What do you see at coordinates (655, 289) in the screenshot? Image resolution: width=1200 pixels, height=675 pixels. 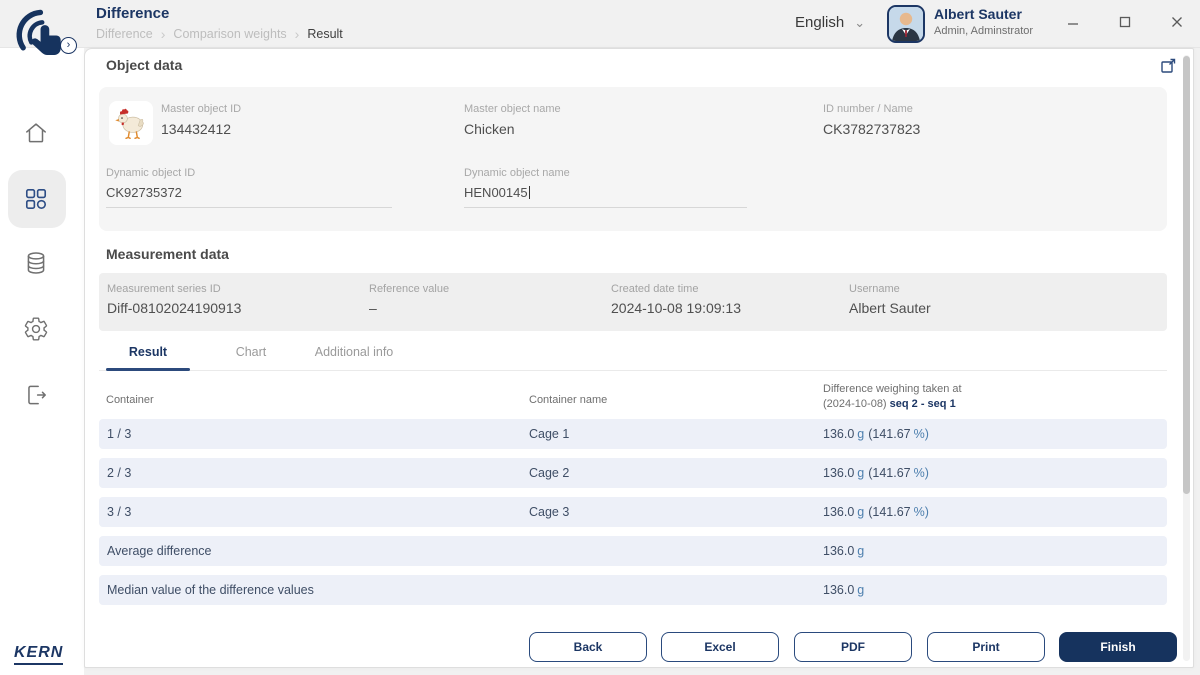 I see `field-label: Created date time` at bounding box center [655, 289].